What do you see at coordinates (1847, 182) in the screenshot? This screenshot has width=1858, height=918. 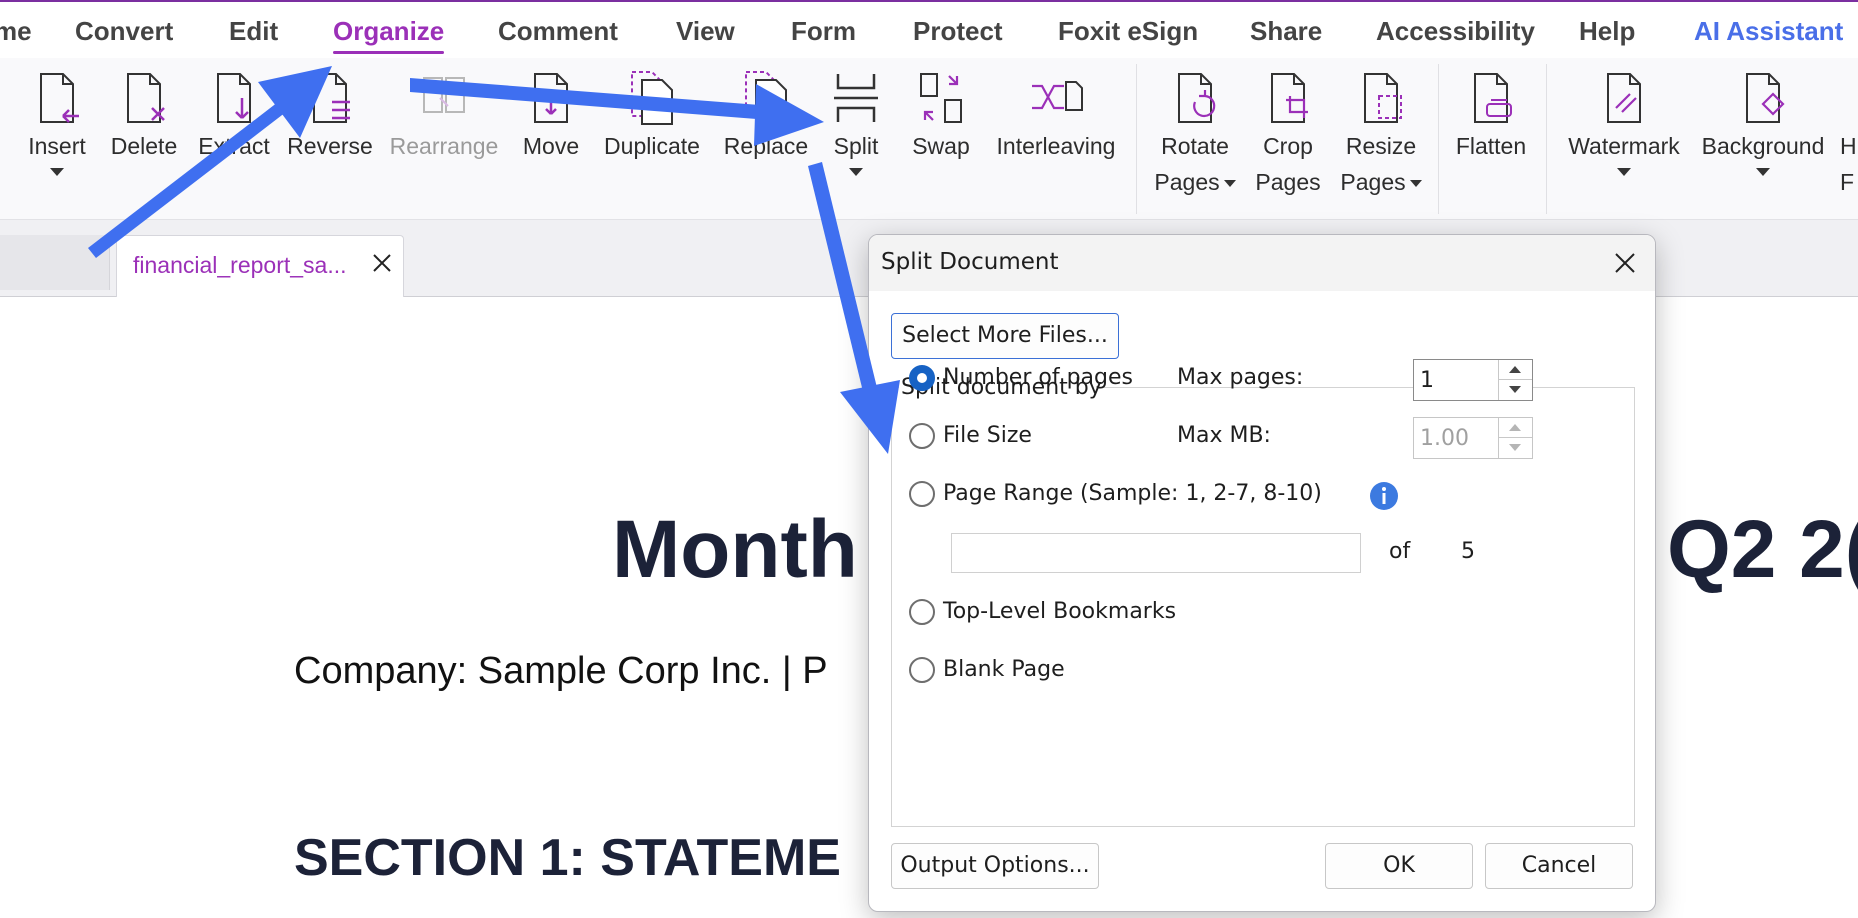 I see `header-footer-label-2: F` at bounding box center [1847, 182].